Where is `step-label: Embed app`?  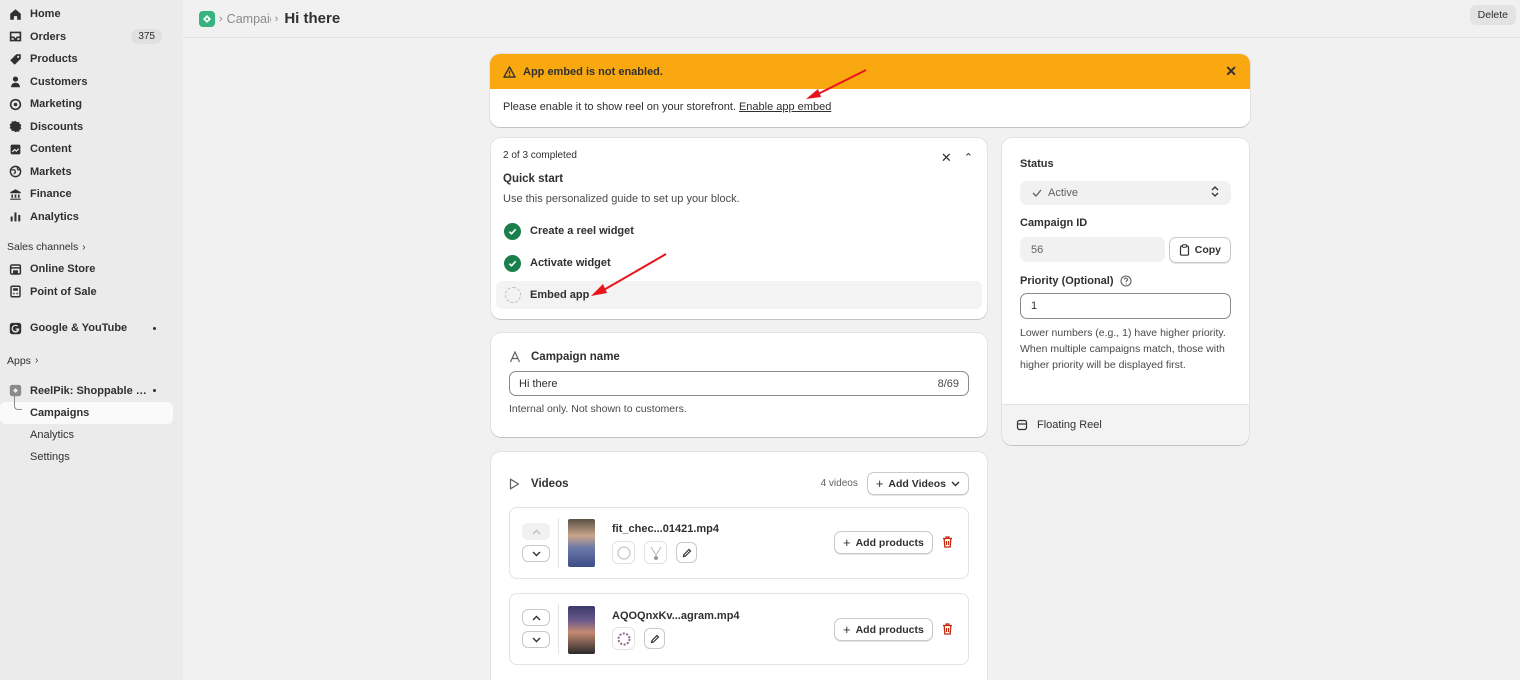 step-label: Embed app is located at coordinates (560, 295).